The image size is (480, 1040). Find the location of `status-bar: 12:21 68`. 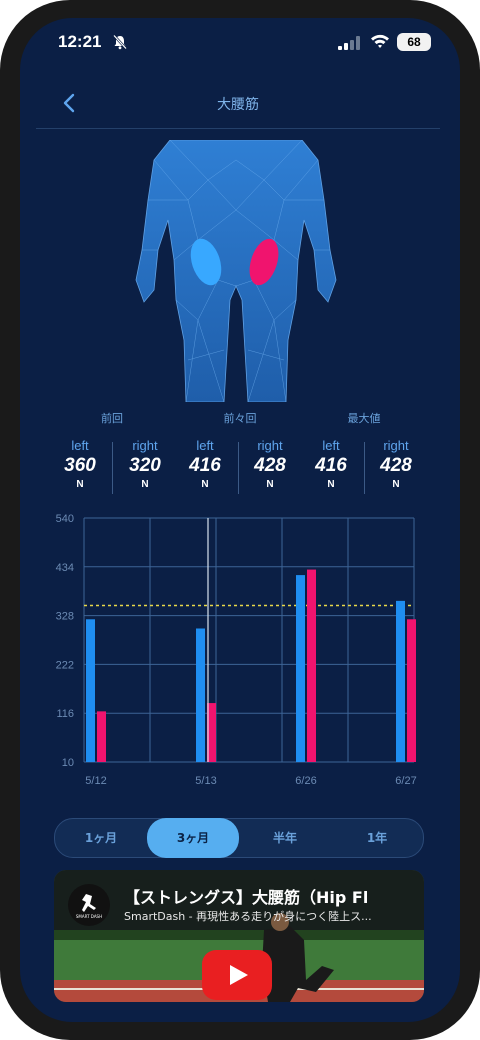

status-bar: 12:21 68 is located at coordinates (240, 44).